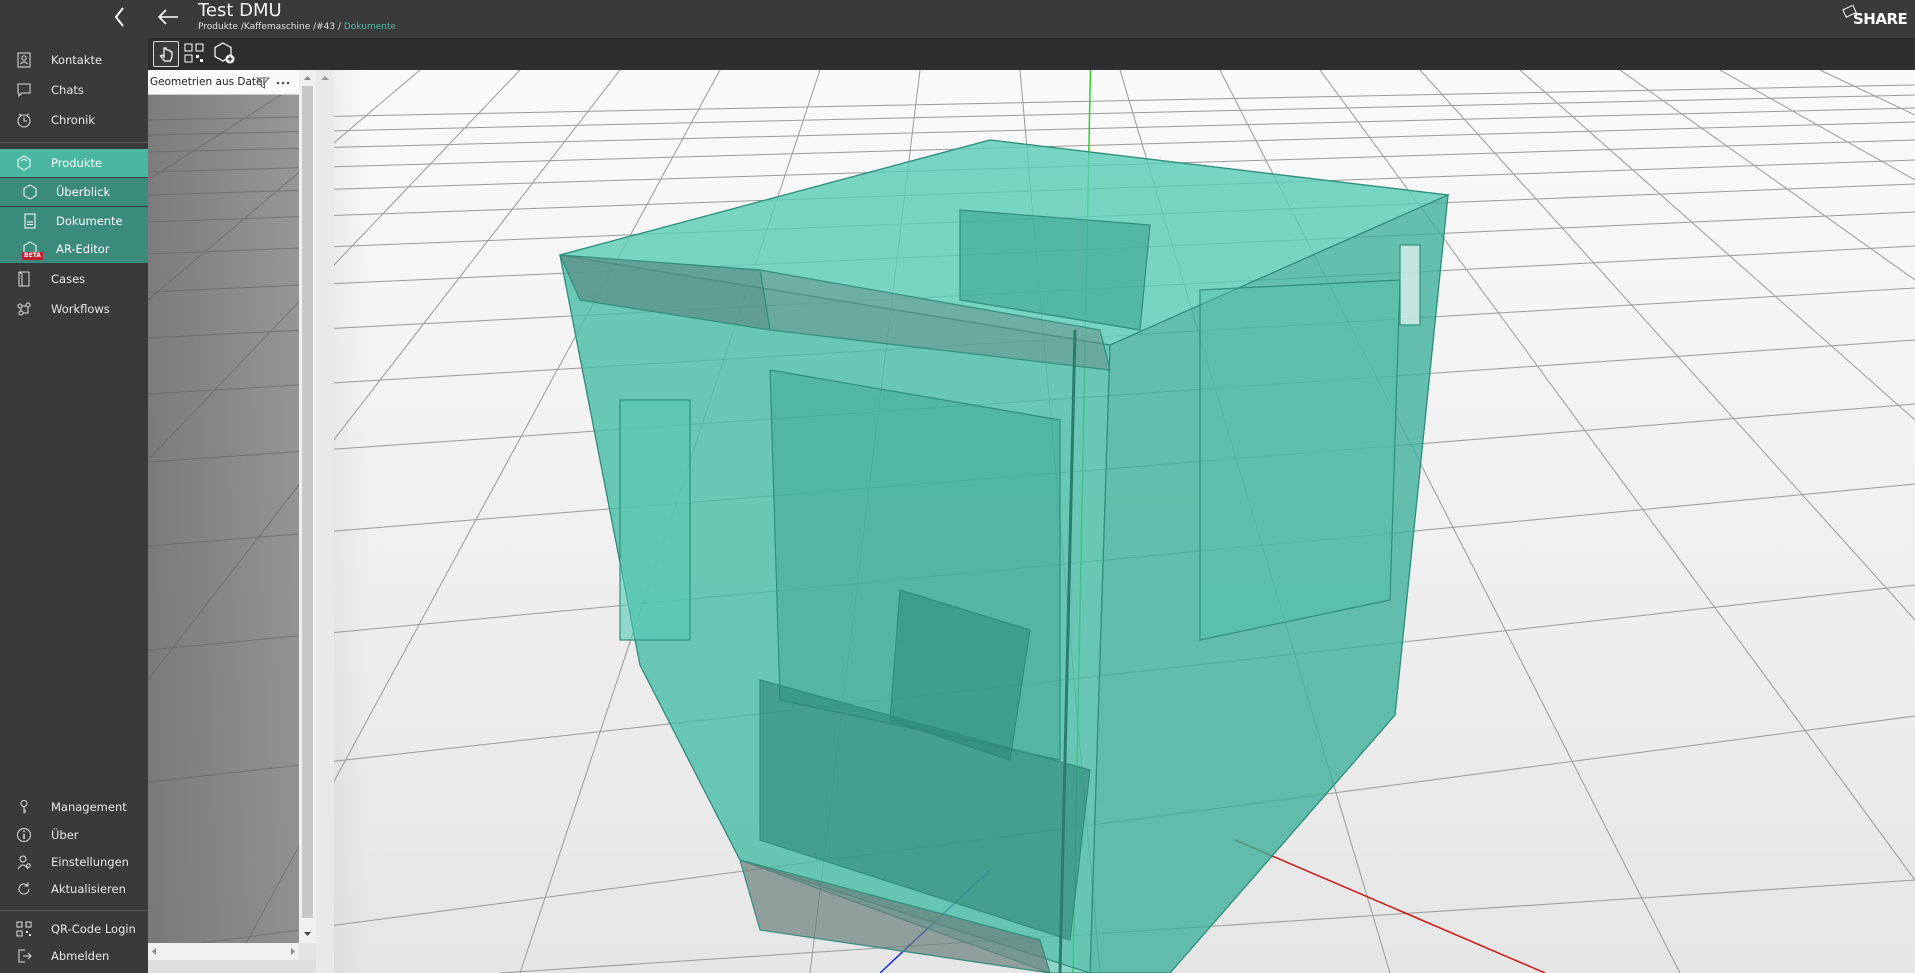 Image resolution: width=1915 pixels, height=973 pixels. What do you see at coordinates (307, 951) in the screenshot?
I see `scrollbar-corner` at bounding box center [307, 951].